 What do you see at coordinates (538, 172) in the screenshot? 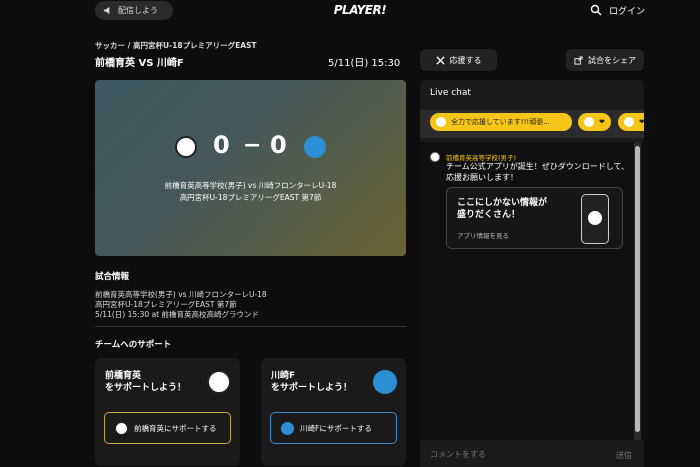
I see `message-text: チーム公式アプリが誕生！ぜひダウンロードして、応援お願いします！` at bounding box center [538, 172].